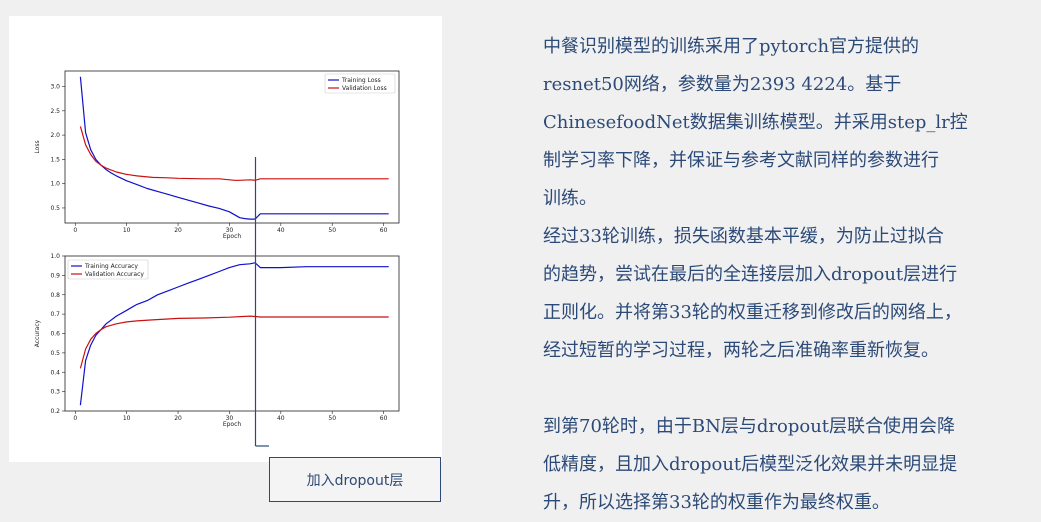  What do you see at coordinates (55, 111) in the screenshot?
I see `y-tick-label: 2.5` at bounding box center [55, 111].